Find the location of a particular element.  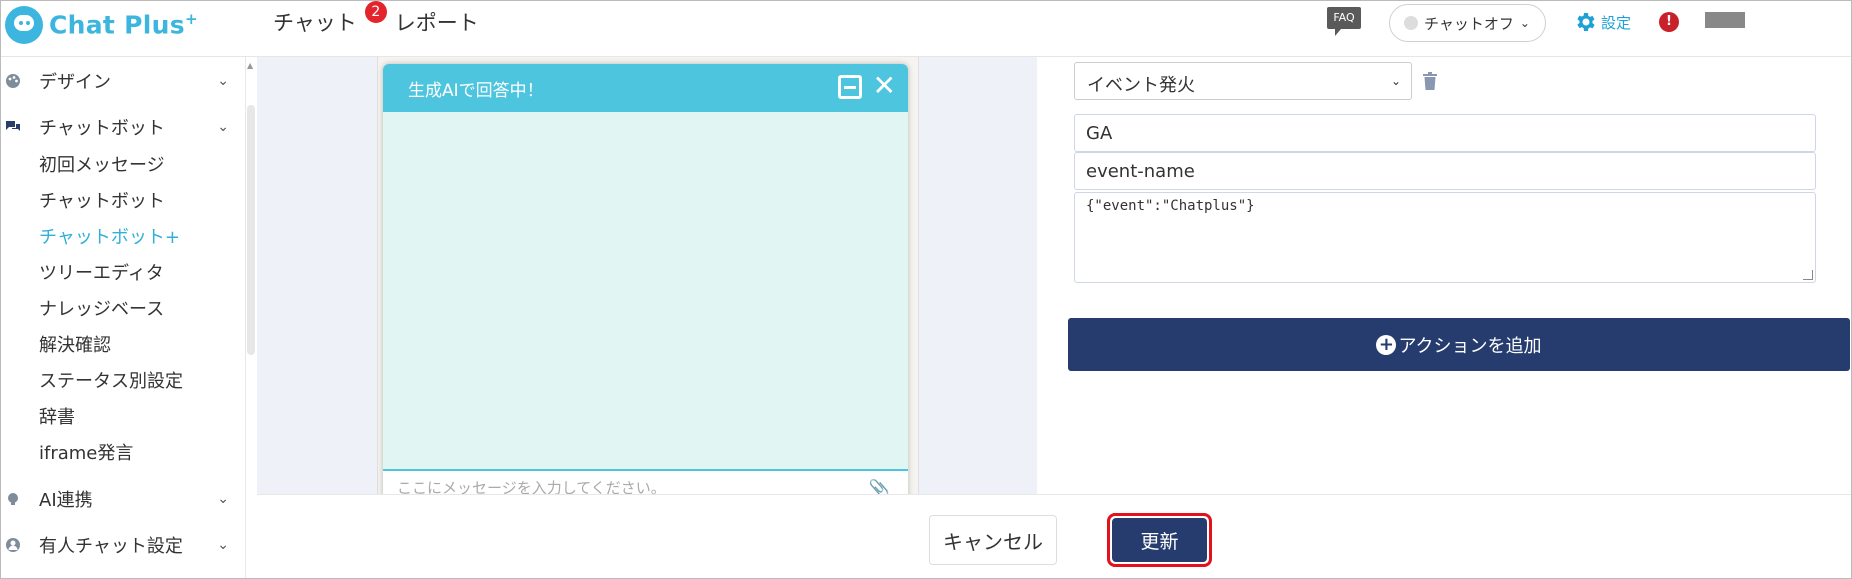

action-type-select: イベント発火 ⌄ is located at coordinates (1243, 81).